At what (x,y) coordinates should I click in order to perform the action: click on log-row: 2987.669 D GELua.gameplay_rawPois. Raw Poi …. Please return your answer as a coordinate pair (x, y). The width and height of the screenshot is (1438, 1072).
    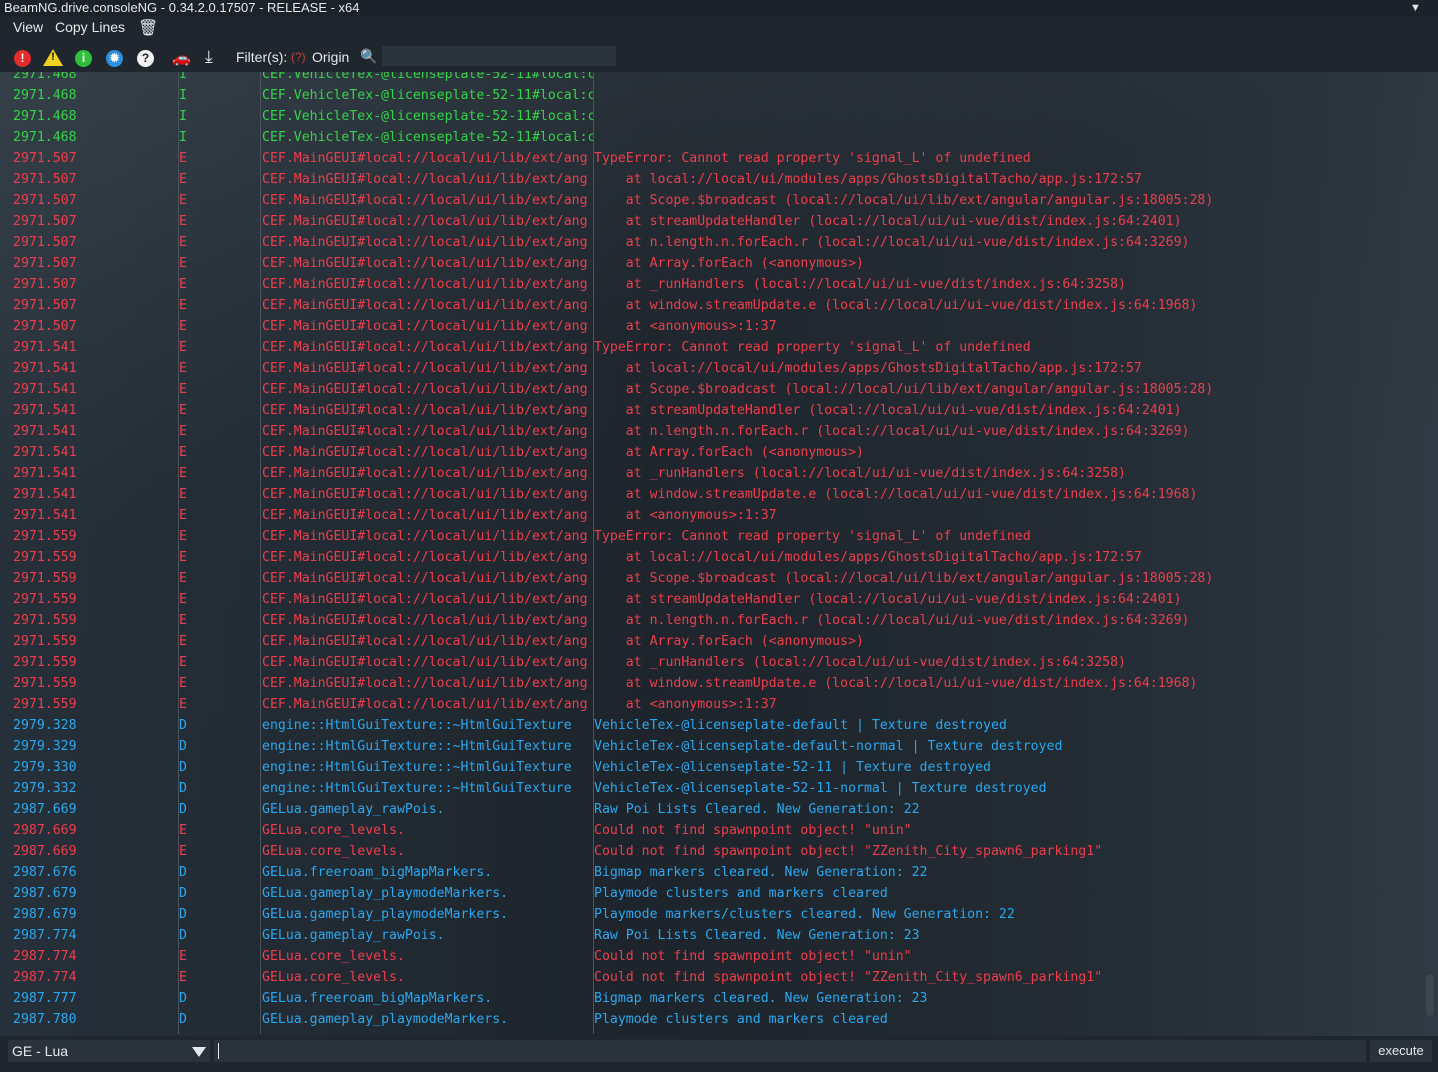
    Looking at the image, I should click on (716, 809).